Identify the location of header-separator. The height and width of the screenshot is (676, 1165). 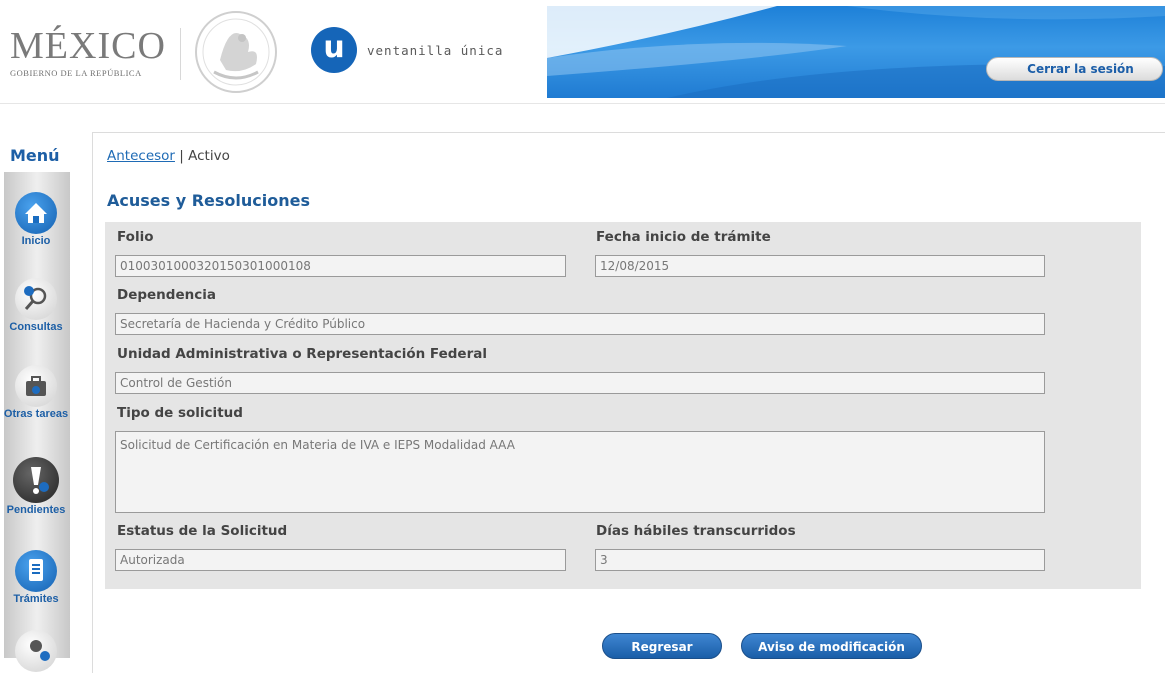
(582, 103).